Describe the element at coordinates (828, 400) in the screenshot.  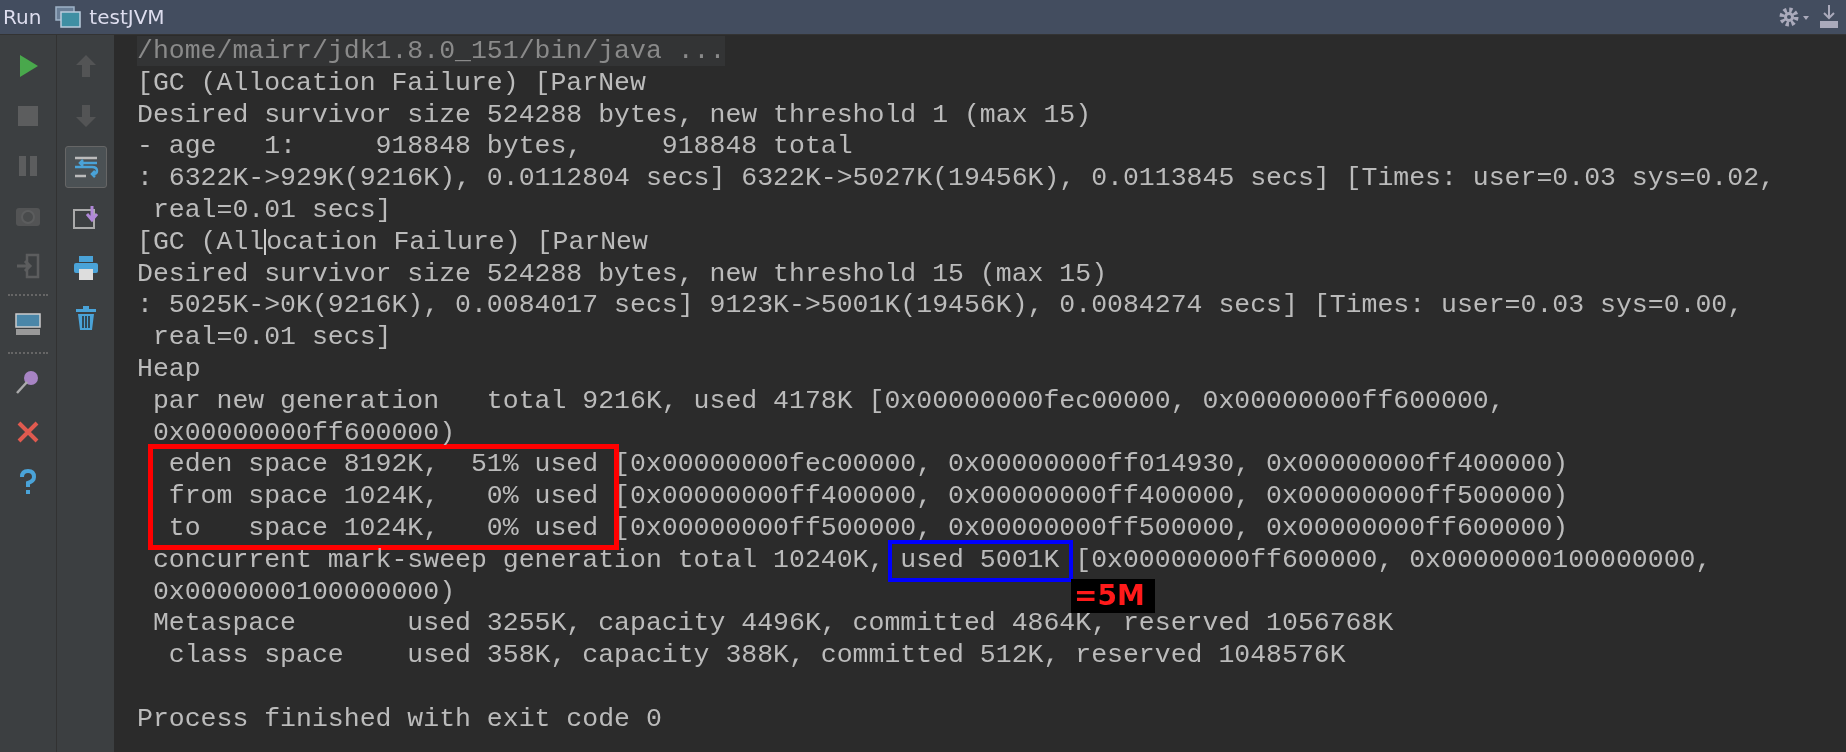
I see `console-line: par new generation total 9216K, used 4178K [0x00000000fec00000, 0x00000000ff600000,` at that location.